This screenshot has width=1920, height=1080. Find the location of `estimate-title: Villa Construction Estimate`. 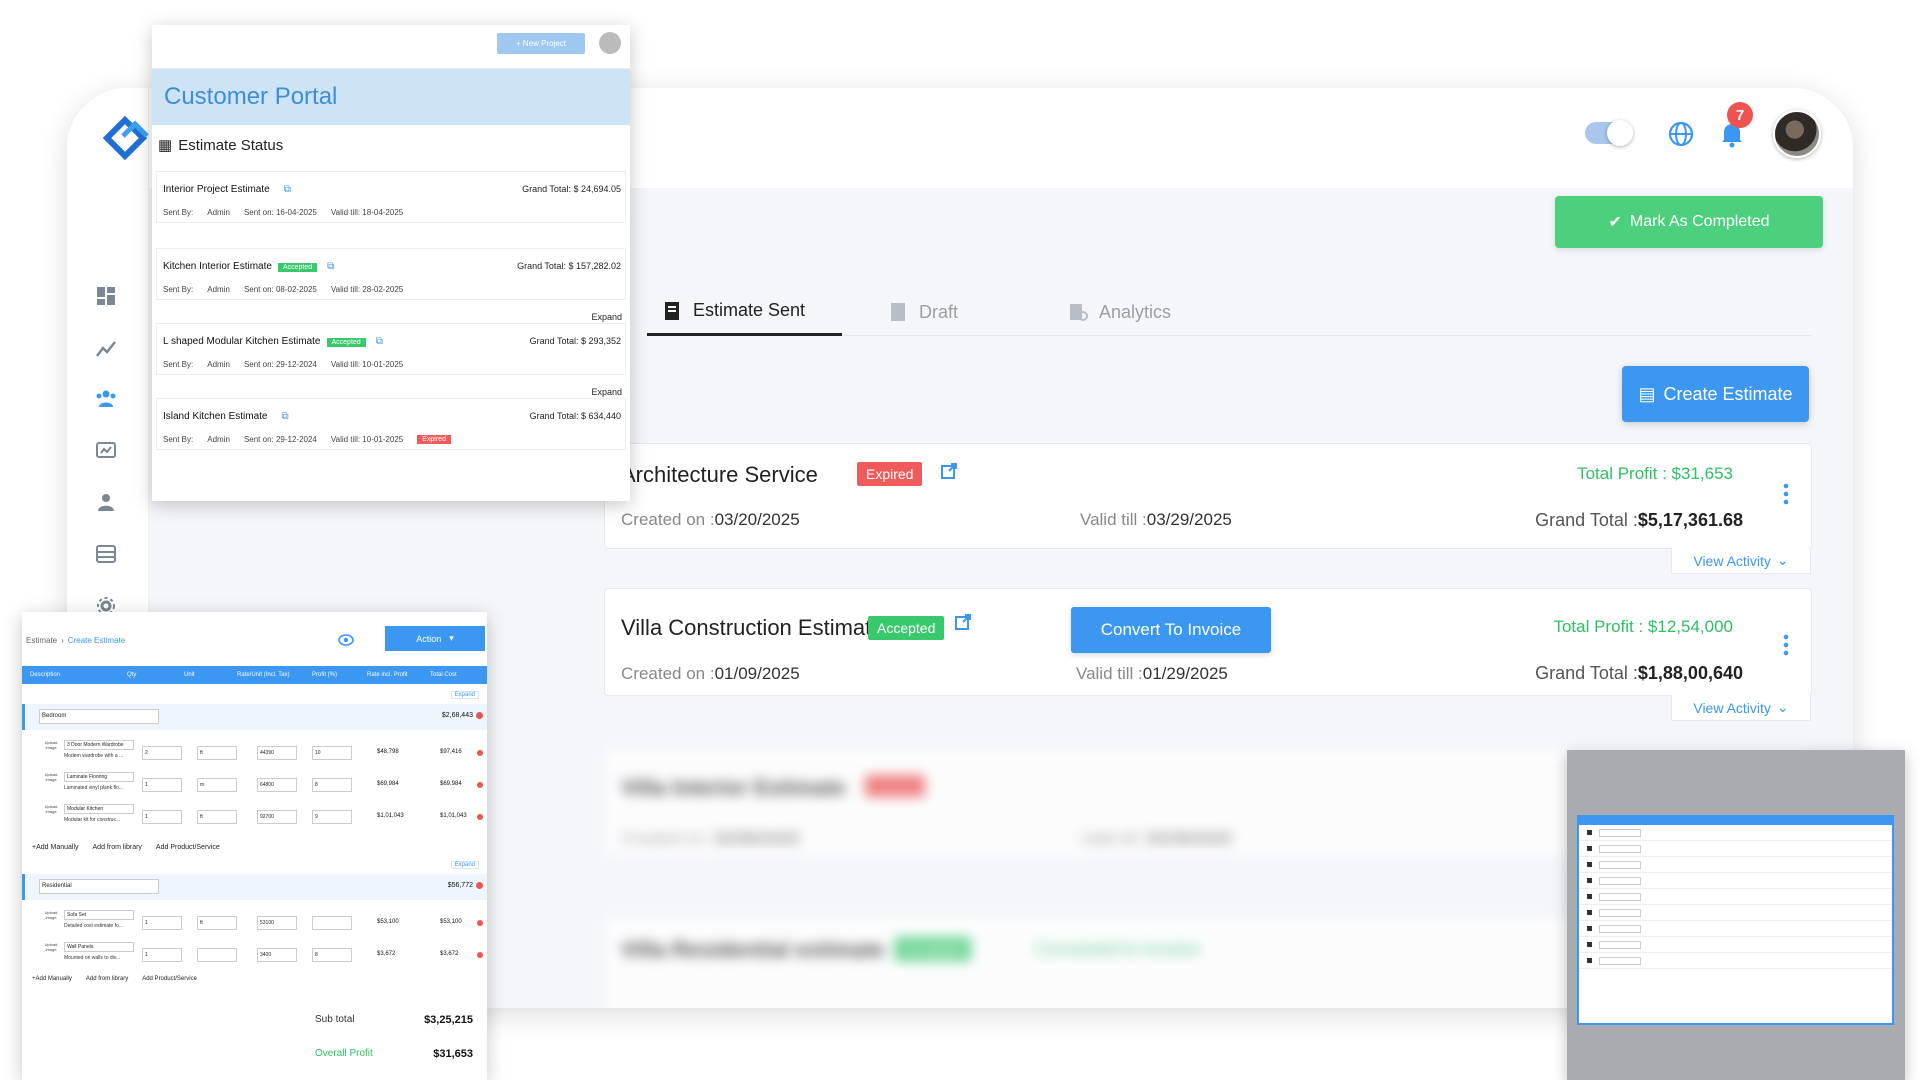

estimate-title: Villa Construction Estimate is located at coordinates (752, 627).